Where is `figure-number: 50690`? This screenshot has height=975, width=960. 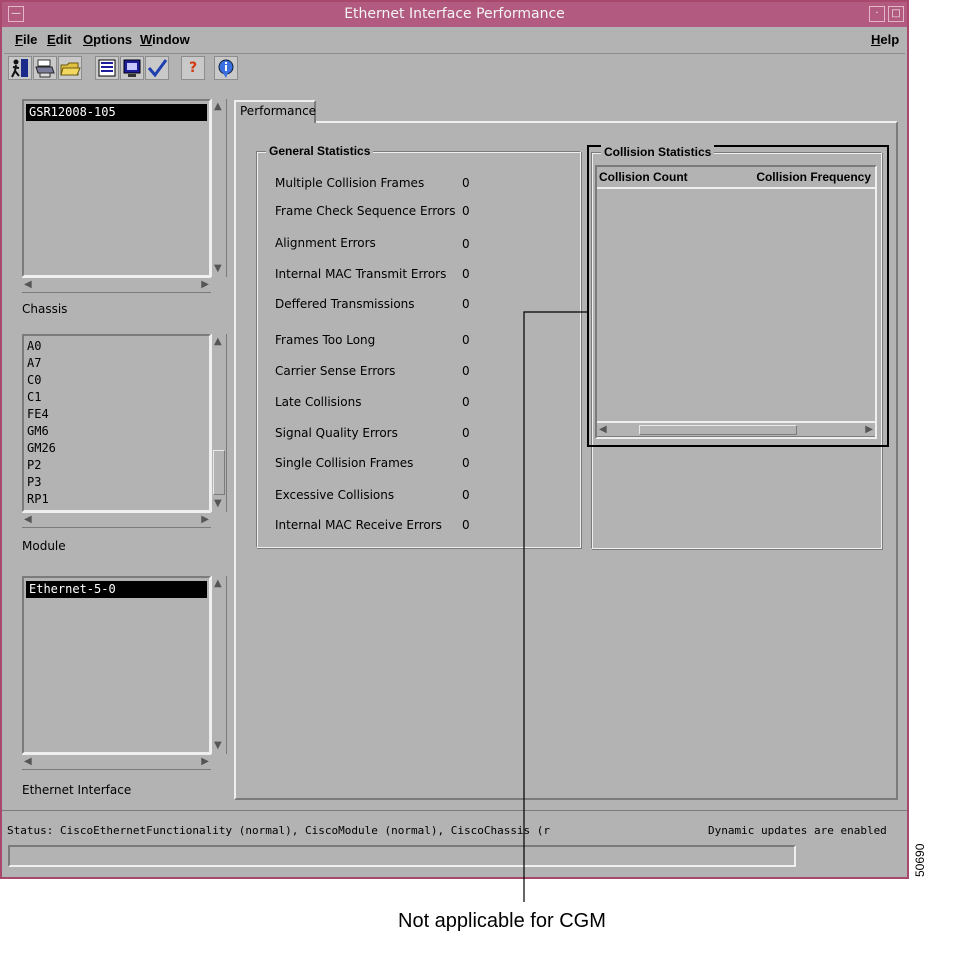 figure-number: 50690 is located at coordinates (920, 860).